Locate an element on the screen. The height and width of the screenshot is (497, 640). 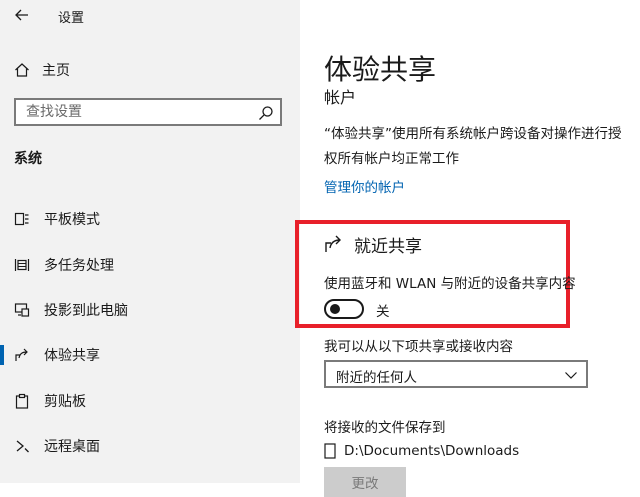
nearby-share-icon is located at coordinates (333, 243).